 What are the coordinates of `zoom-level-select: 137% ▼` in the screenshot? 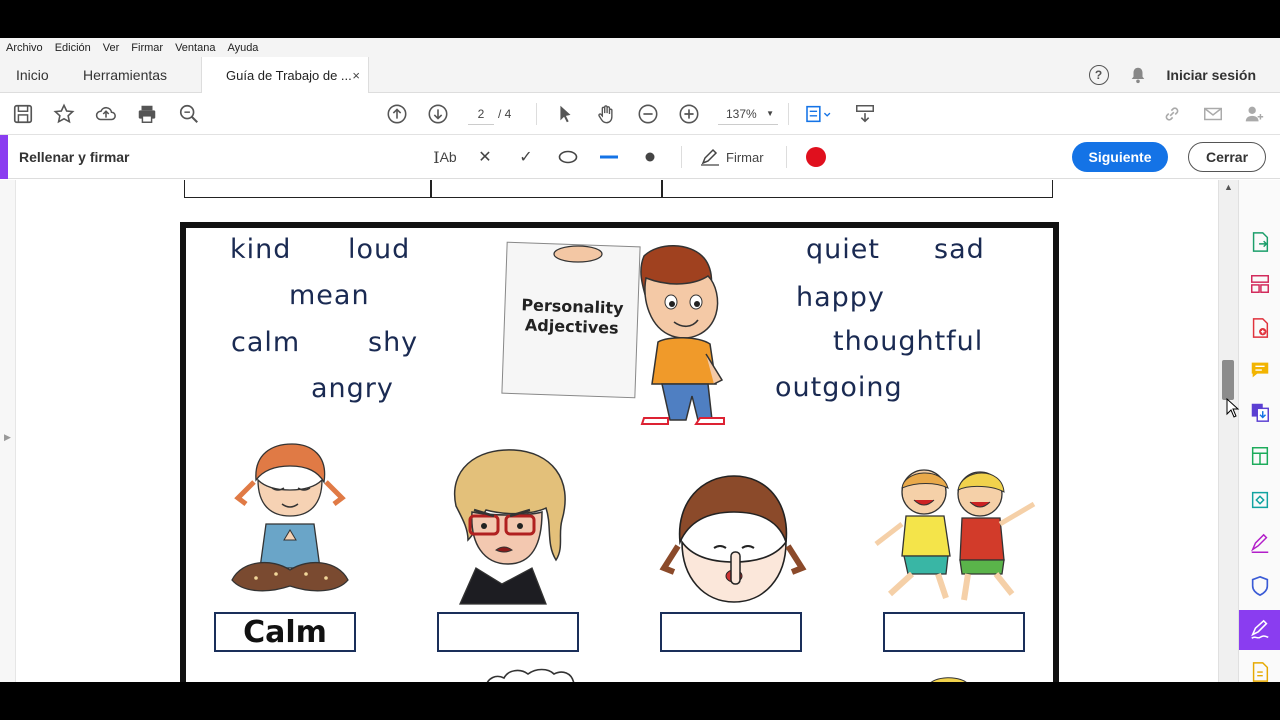 It's located at (748, 114).